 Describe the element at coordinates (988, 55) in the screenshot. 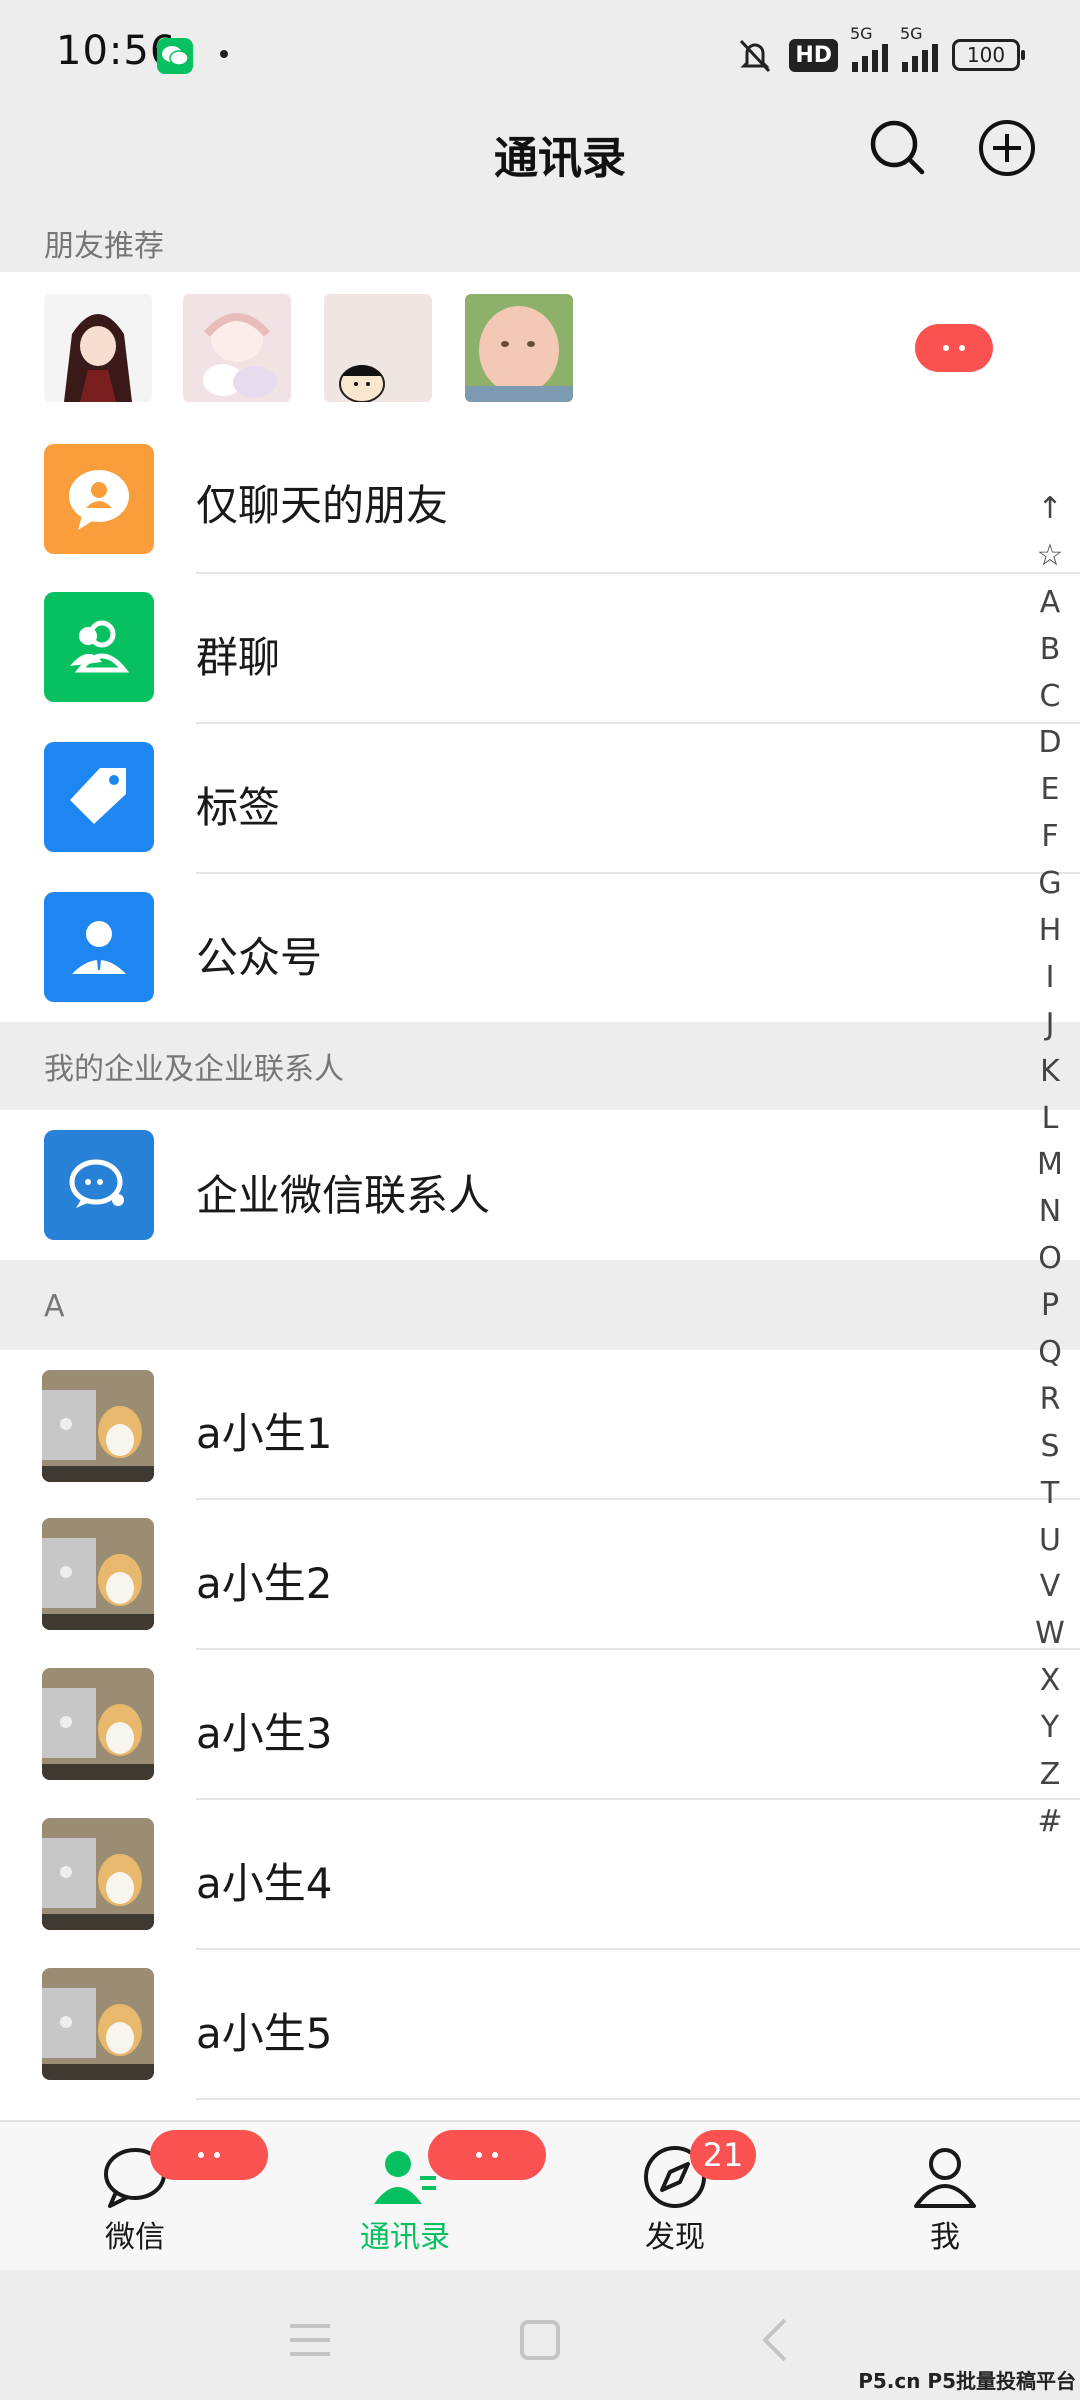

I see `battery-icon: 100` at that location.